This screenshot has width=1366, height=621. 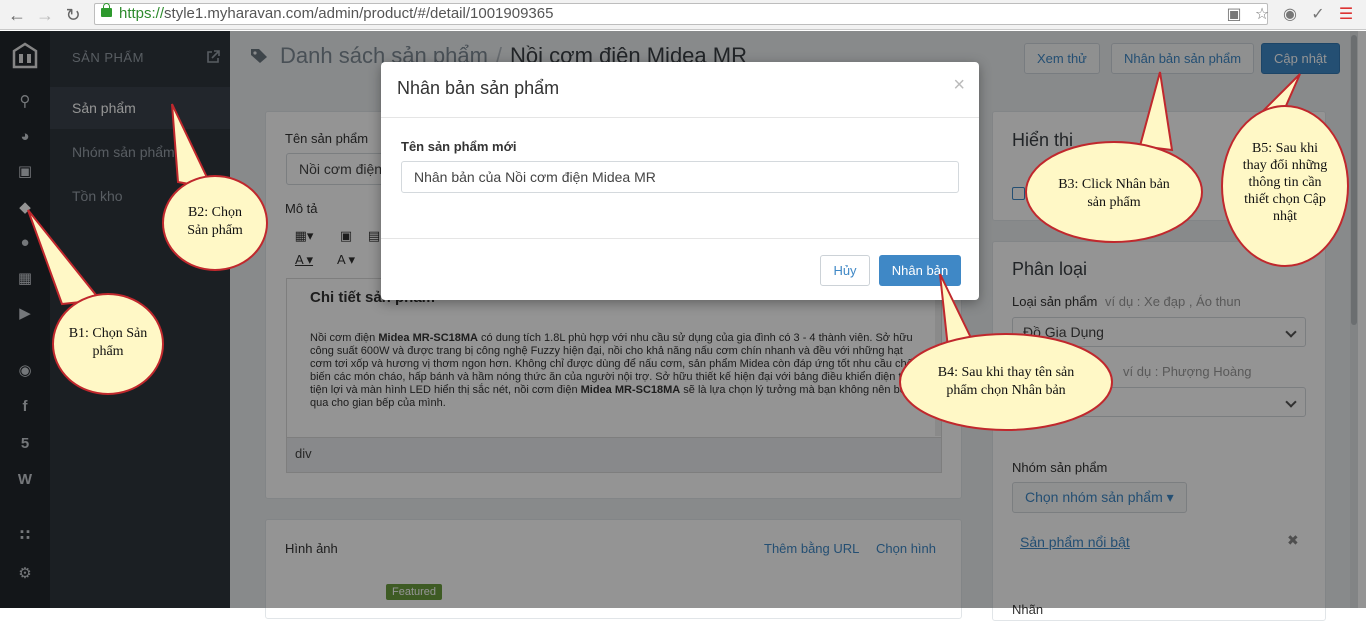 I want to click on forward-arrow-icon: →, so click(x=45, y=15).